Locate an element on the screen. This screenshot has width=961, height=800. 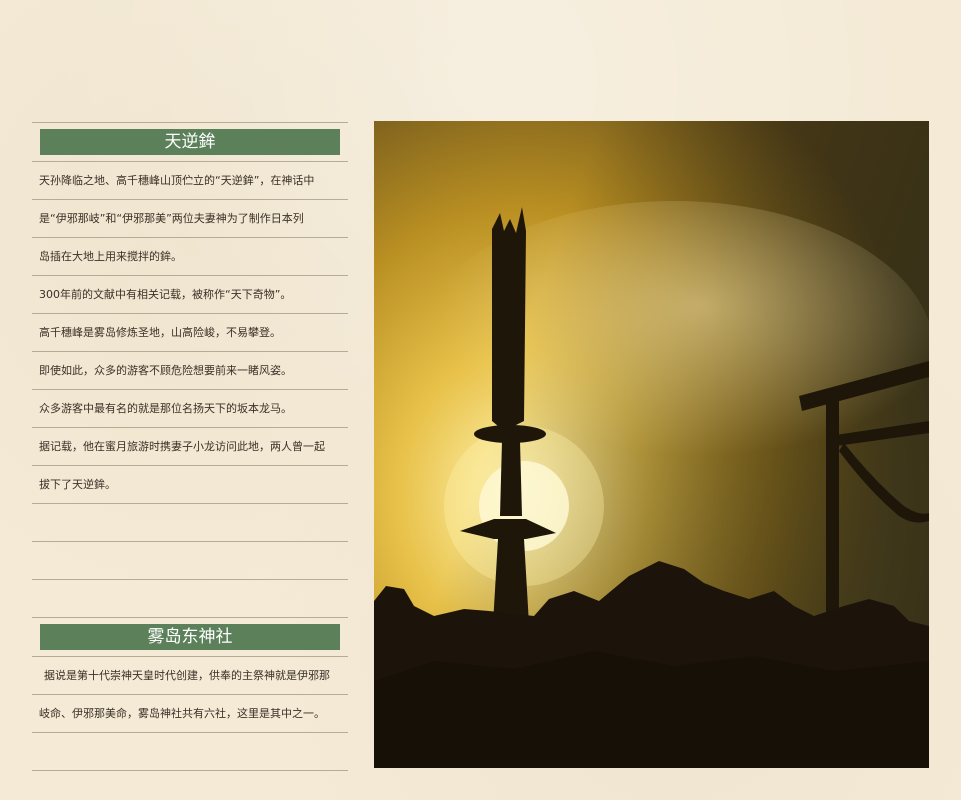
paragraph-line: 众多游客中最有名的就是那位名扬天下的坂本龙马。 is located at coordinates (190, 409).